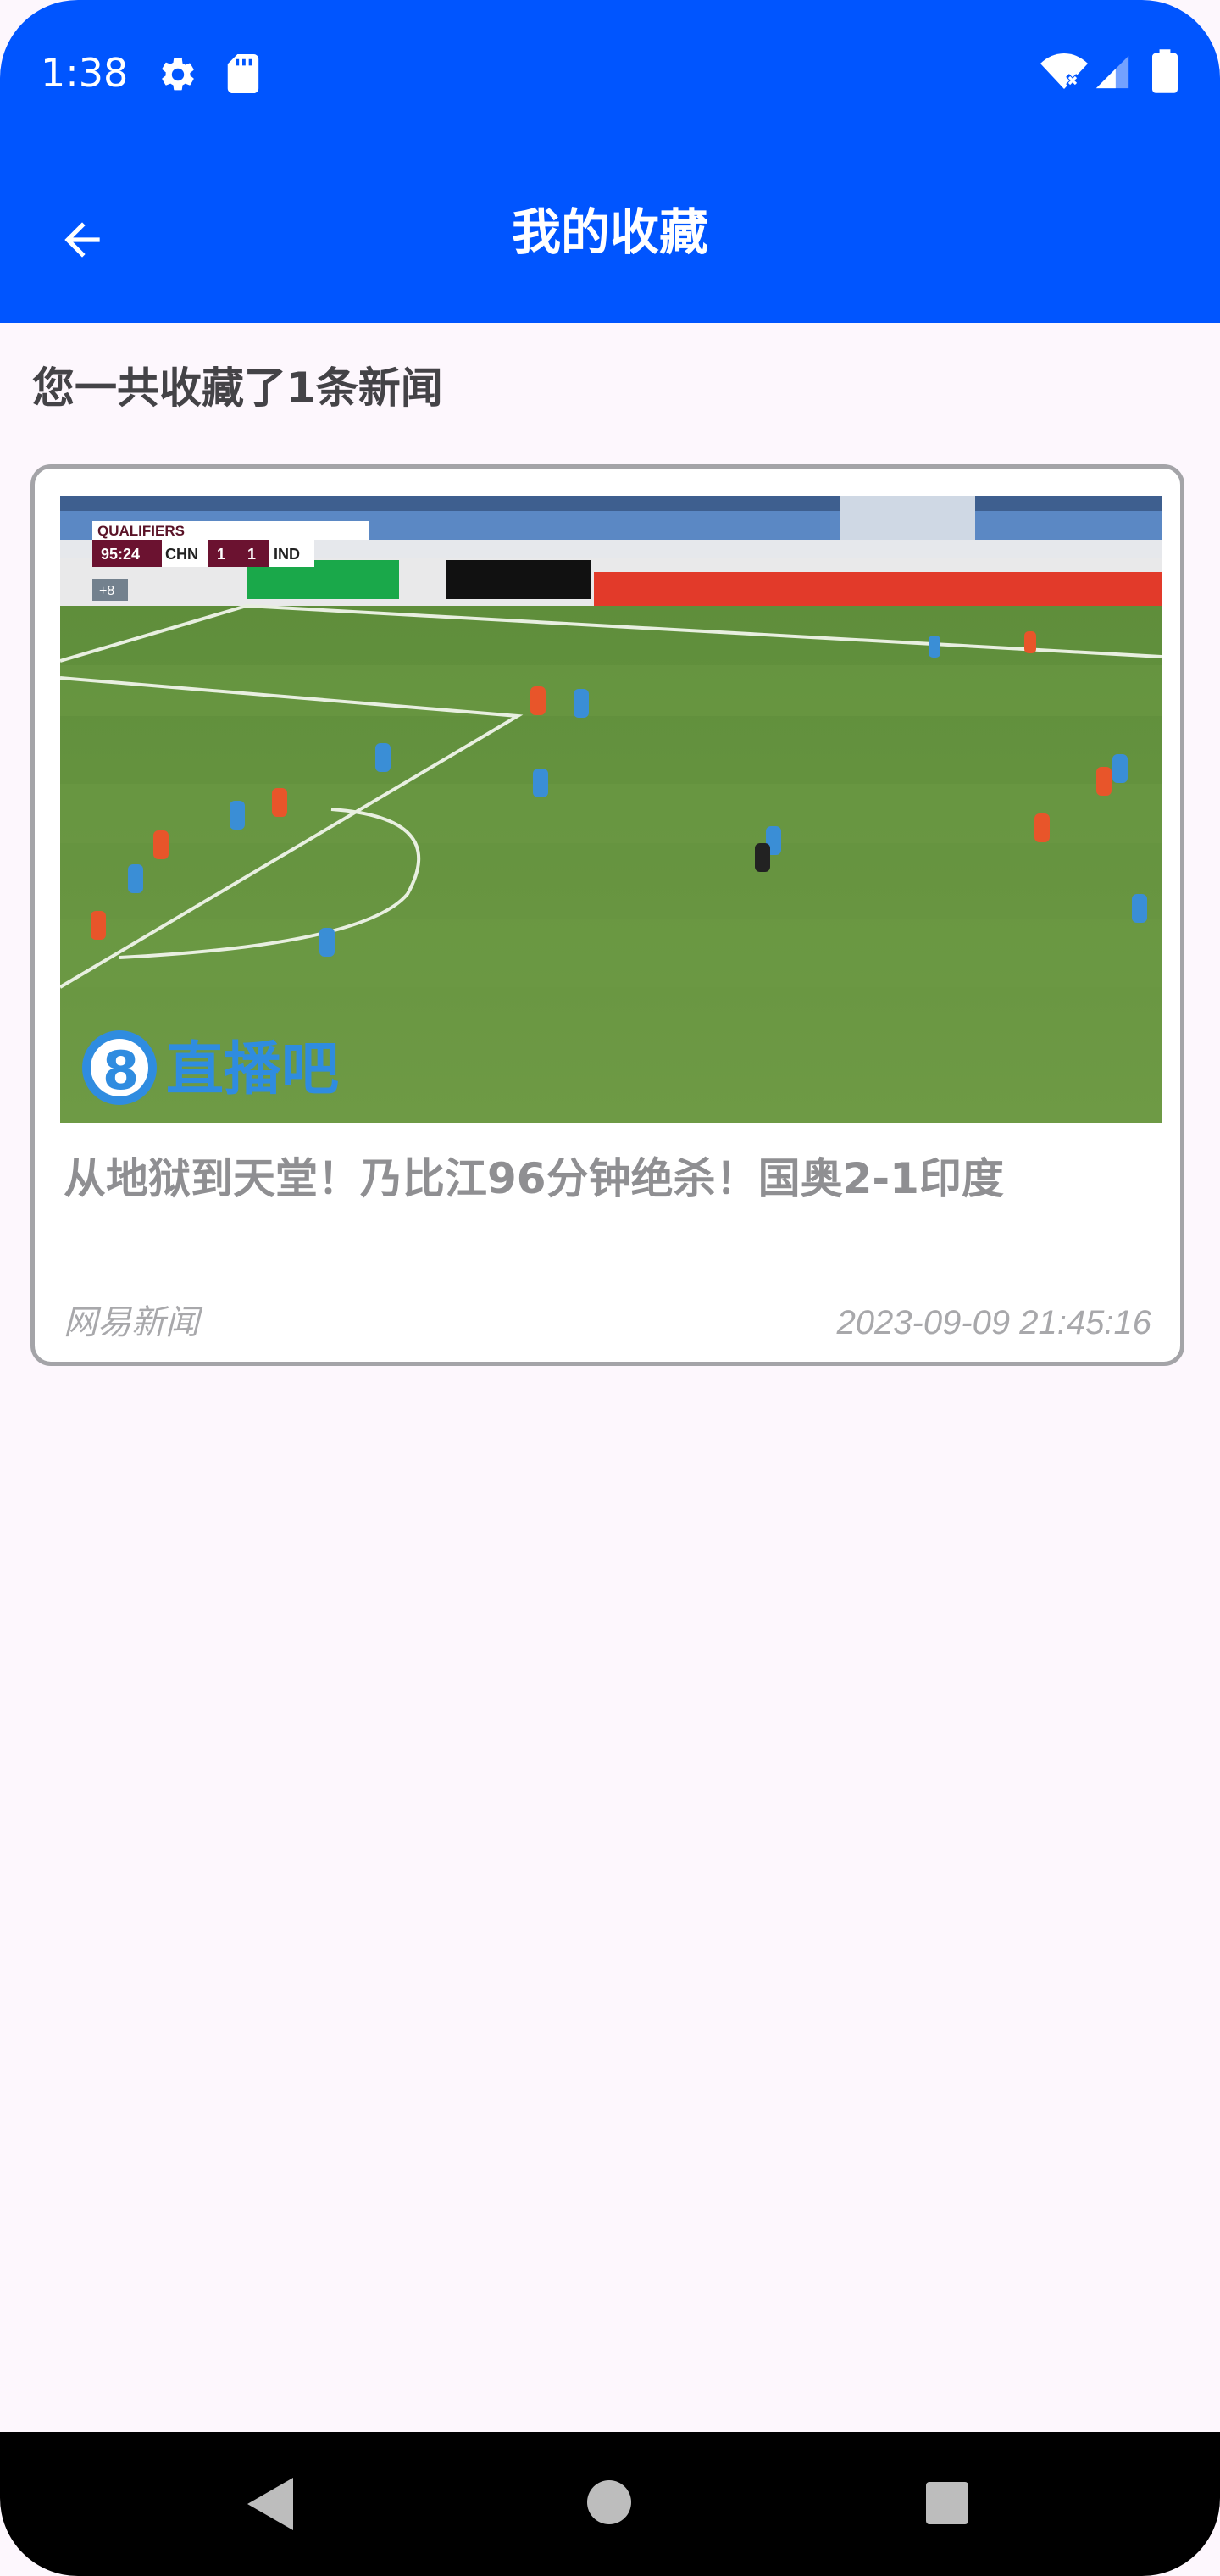 The image size is (1220, 2576). Describe the element at coordinates (237, 388) in the screenshot. I see `favorites-count-summary: 您一共收藏了1条新闻` at that location.